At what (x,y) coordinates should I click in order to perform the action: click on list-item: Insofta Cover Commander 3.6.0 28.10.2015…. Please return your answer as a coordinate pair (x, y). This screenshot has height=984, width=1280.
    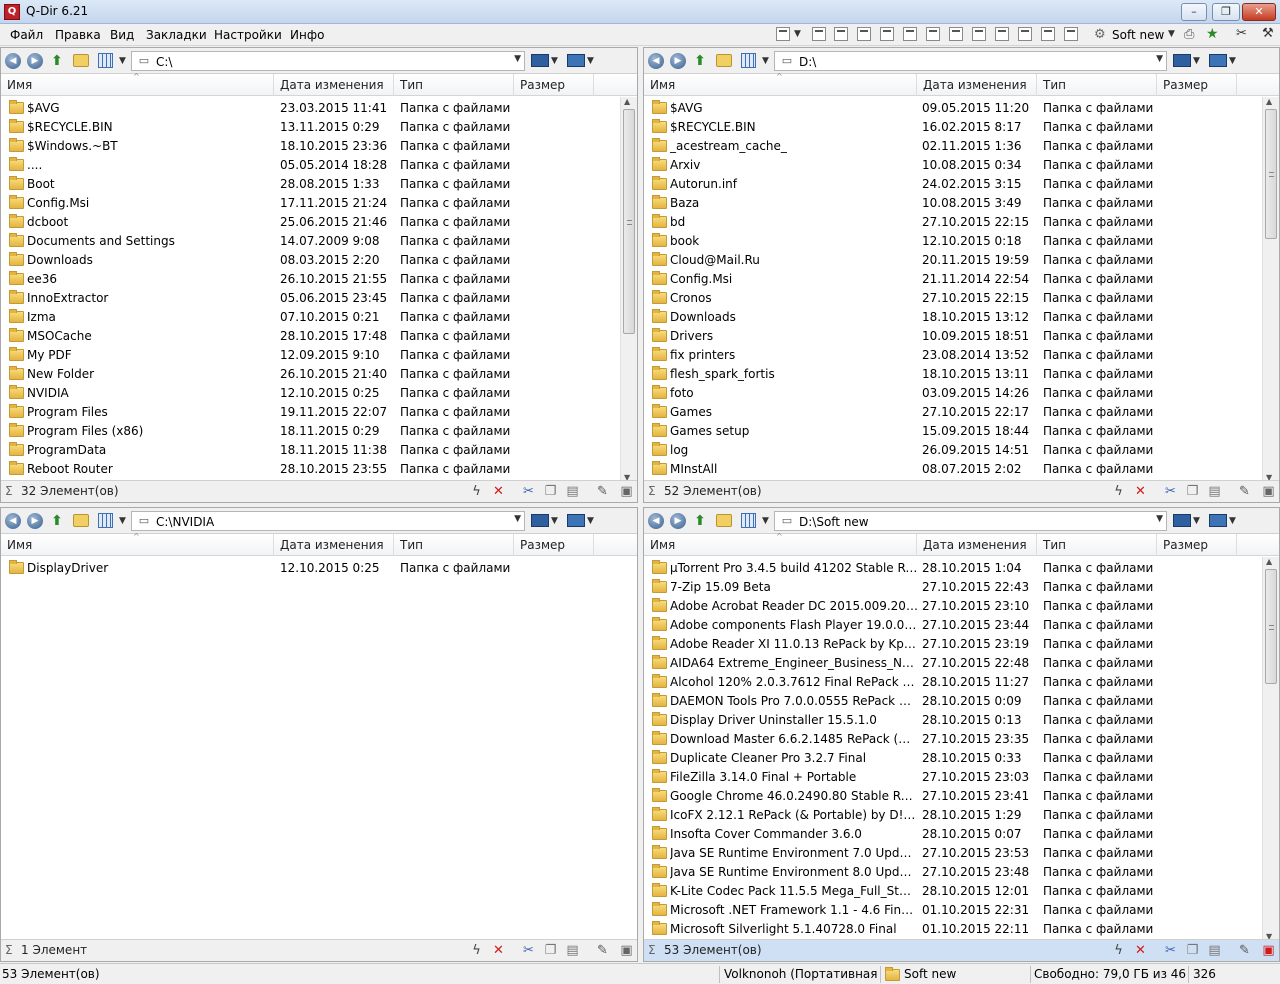
    Looking at the image, I should click on (952, 834).